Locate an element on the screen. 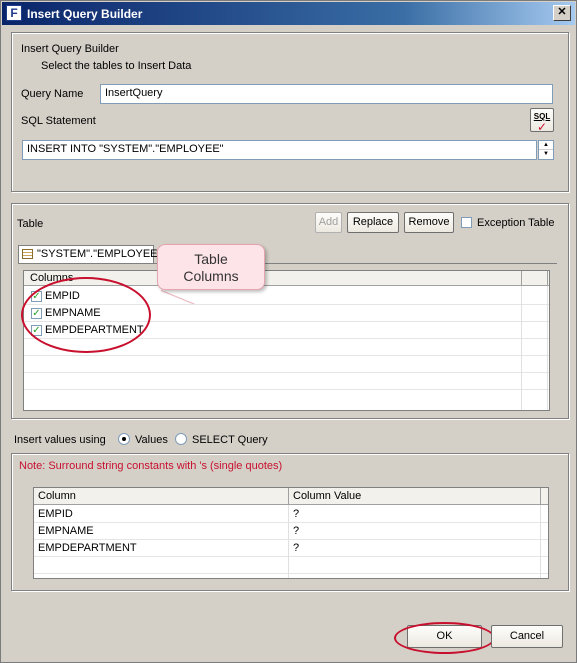  title-bar: F Insert Query Builder ✕ is located at coordinates (288, 13).